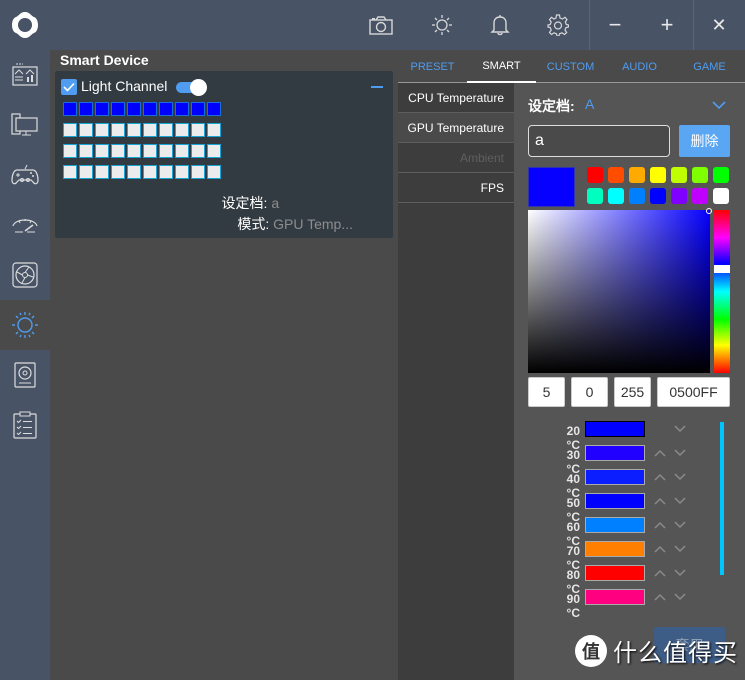 The height and width of the screenshot is (680, 745). I want to click on sidebar-item-devices, so click(25, 125).